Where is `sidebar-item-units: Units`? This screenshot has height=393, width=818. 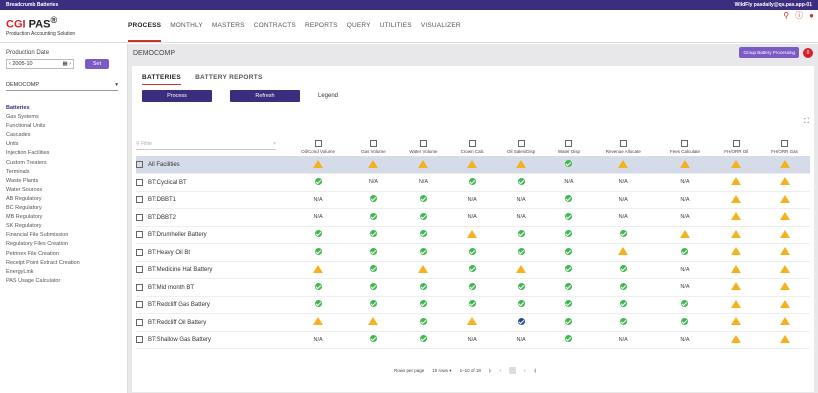 sidebar-item-units: Units is located at coordinates (63, 144).